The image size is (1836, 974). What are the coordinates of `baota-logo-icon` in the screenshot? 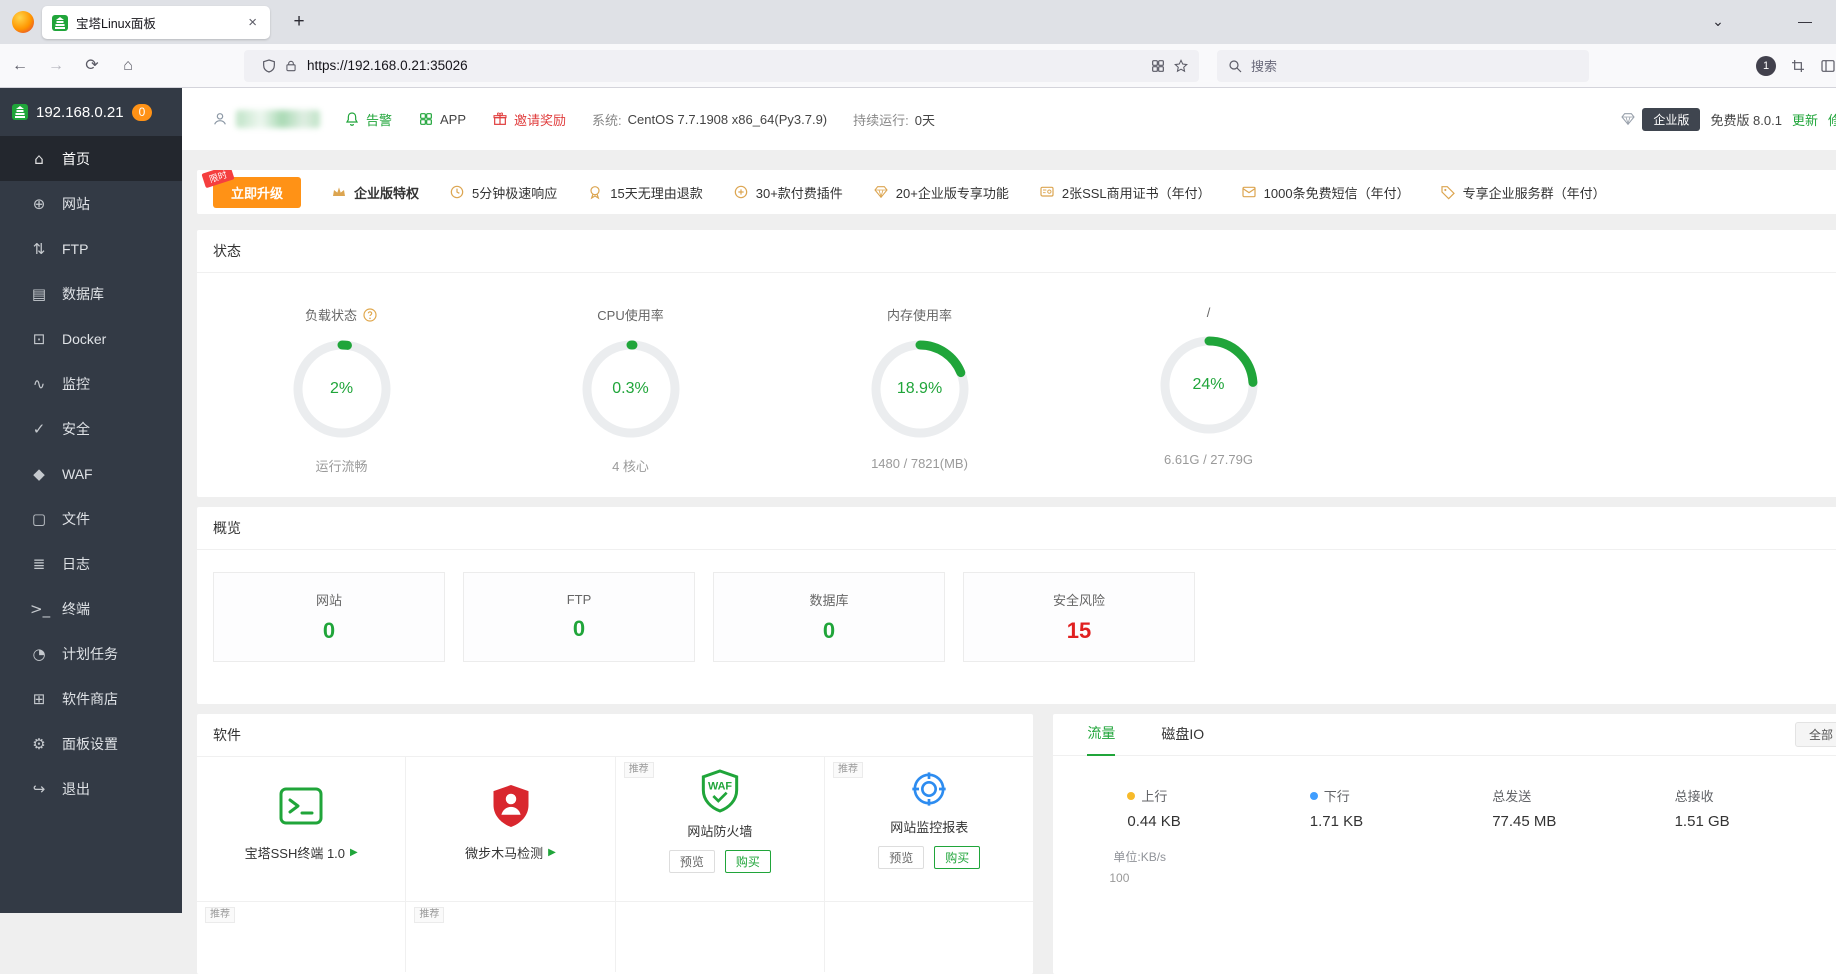 It's located at (20, 112).